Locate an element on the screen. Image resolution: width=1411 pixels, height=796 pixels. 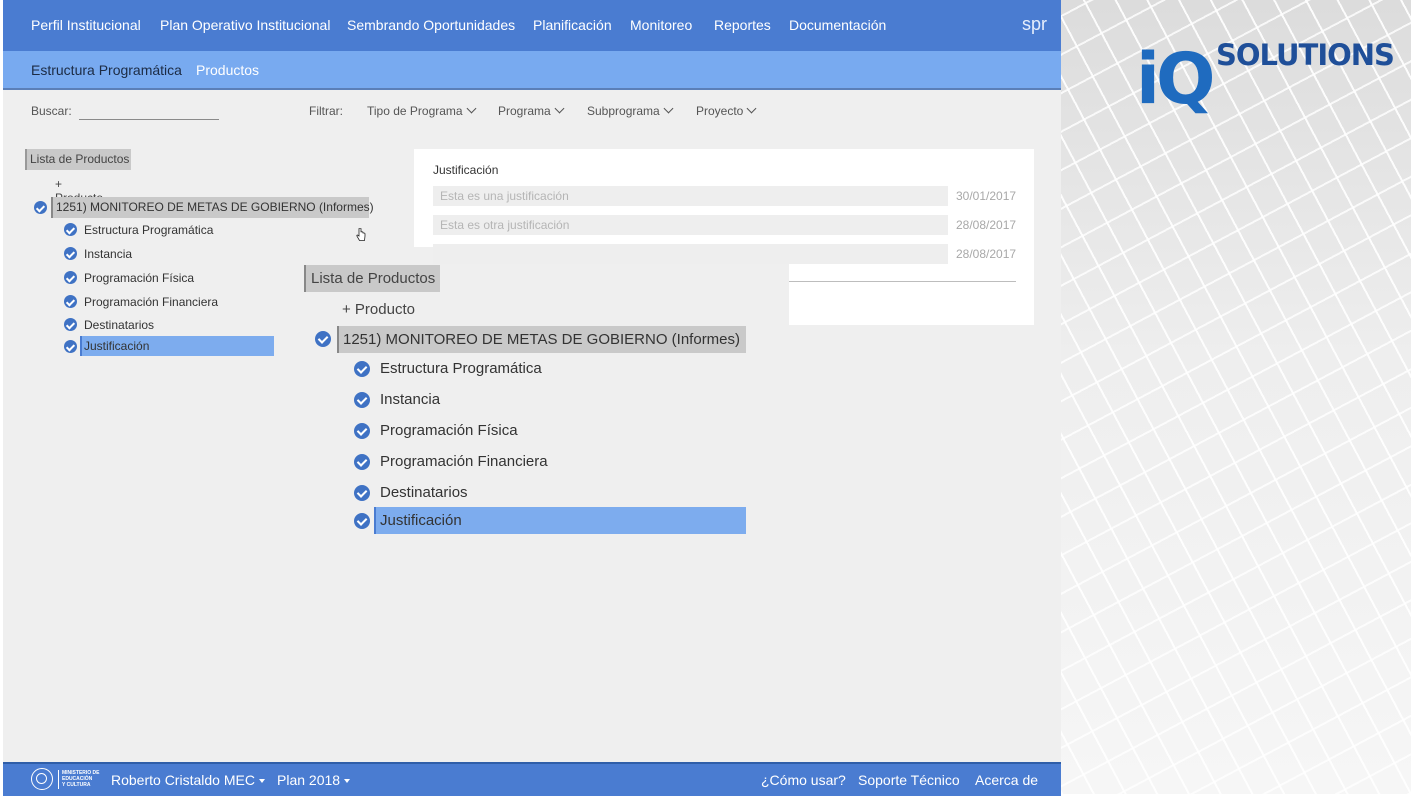
dropdown-label: Tipo de Programa is located at coordinates (415, 111).